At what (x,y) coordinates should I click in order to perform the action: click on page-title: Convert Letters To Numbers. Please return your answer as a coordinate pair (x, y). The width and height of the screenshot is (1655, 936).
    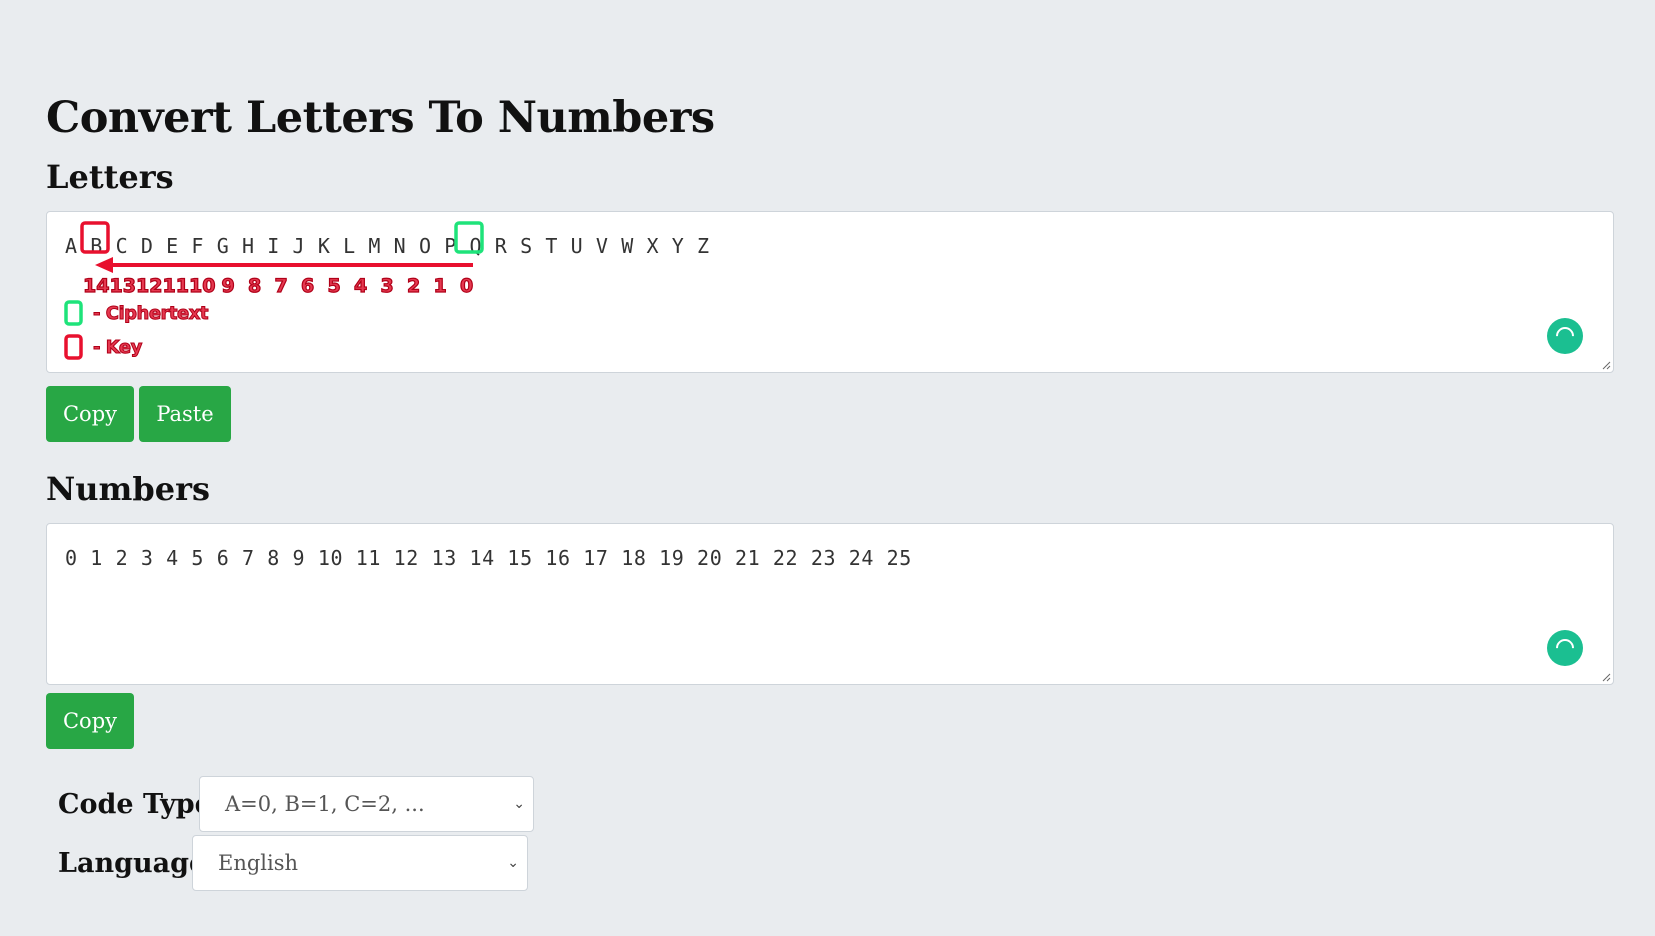
    Looking at the image, I should click on (380, 118).